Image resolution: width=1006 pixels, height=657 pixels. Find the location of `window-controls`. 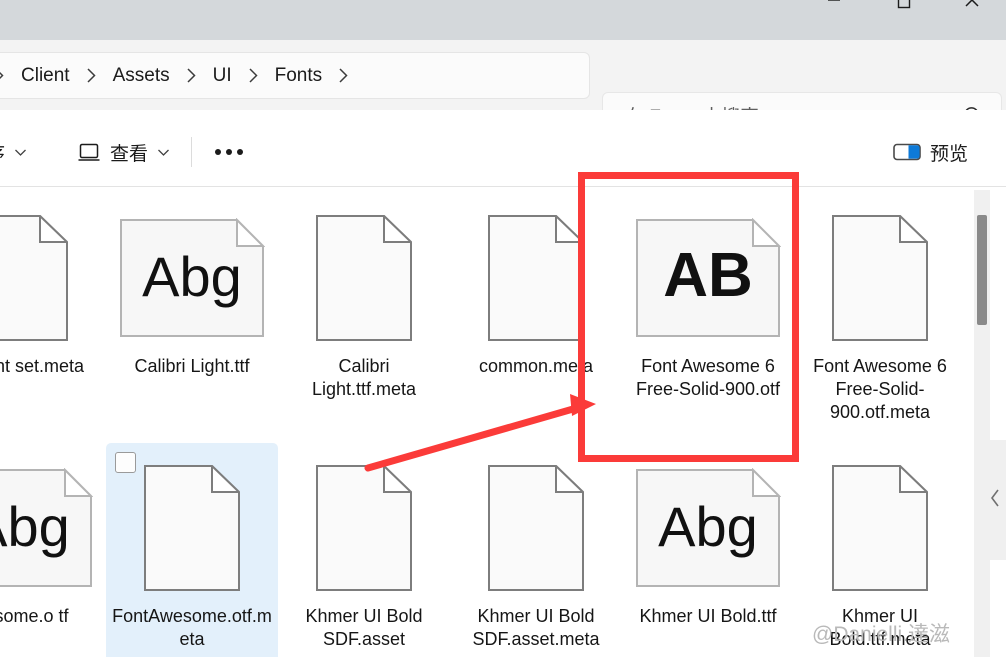

window-controls is located at coordinates (902, 11).